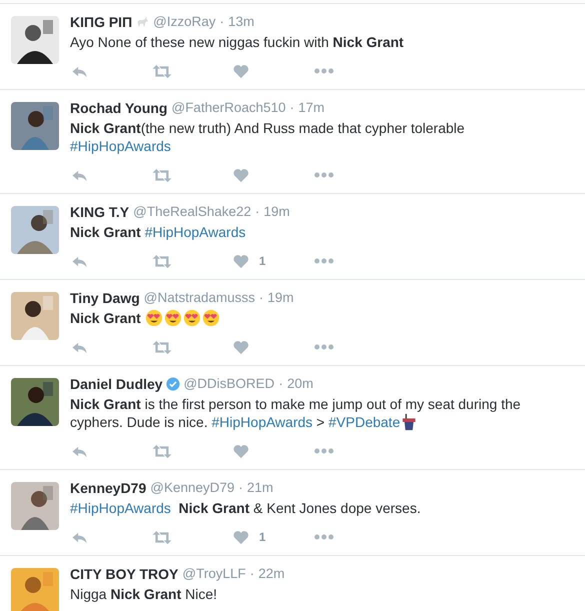  Describe the element at coordinates (237, 42) in the screenshot. I see `tweet-text: Ayo None of these new niggas fuckin with Nick Grant` at that location.